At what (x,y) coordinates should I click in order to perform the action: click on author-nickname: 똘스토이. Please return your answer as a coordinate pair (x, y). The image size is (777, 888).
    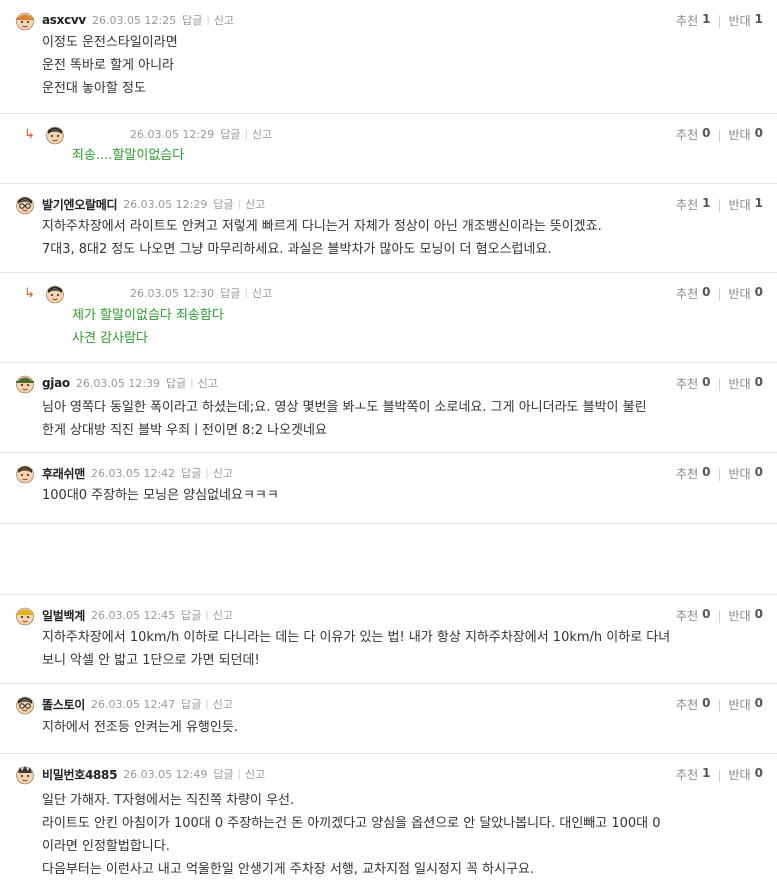
    Looking at the image, I should click on (63, 704).